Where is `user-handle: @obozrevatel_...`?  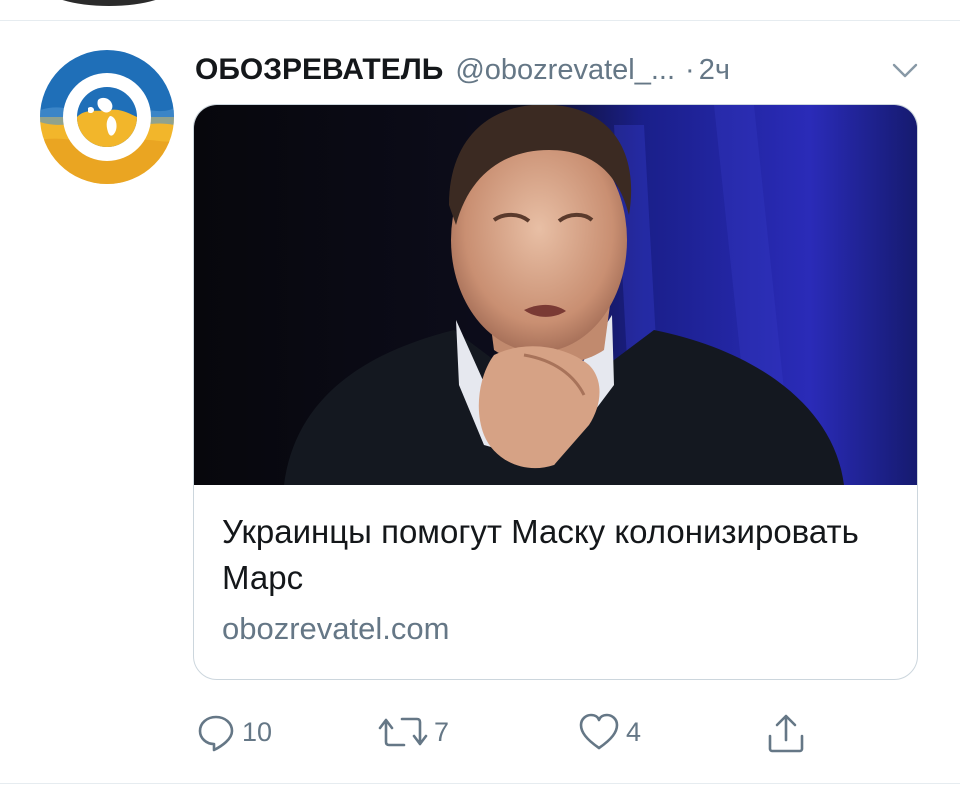 user-handle: @obozrevatel_... is located at coordinates (565, 70).